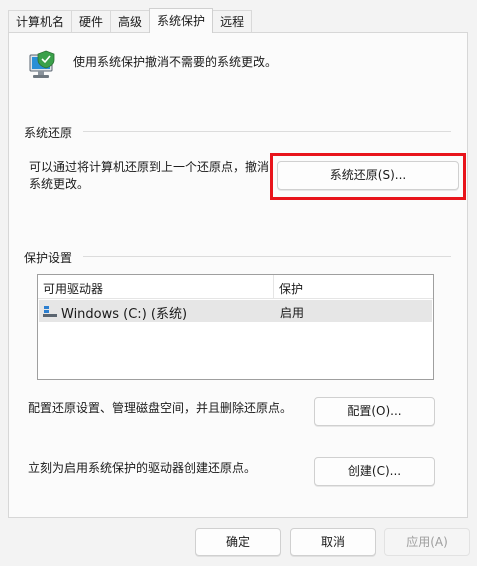  I want to click on drives-list-header: 可用驱动器 保护, so click(235, 287).